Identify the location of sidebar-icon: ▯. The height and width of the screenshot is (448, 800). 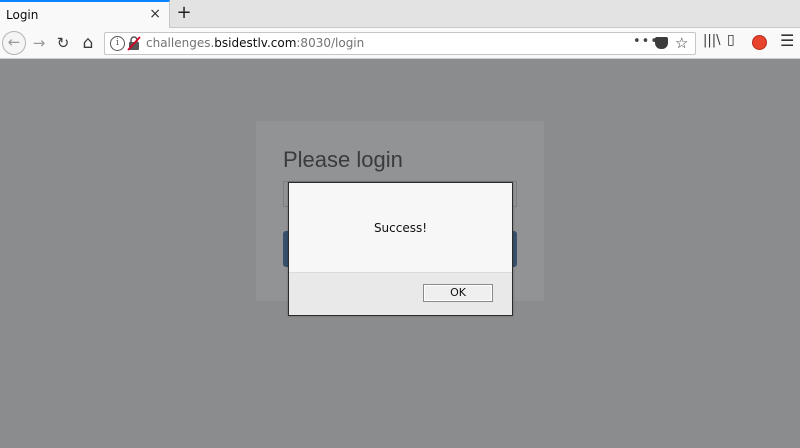
(731, 40).